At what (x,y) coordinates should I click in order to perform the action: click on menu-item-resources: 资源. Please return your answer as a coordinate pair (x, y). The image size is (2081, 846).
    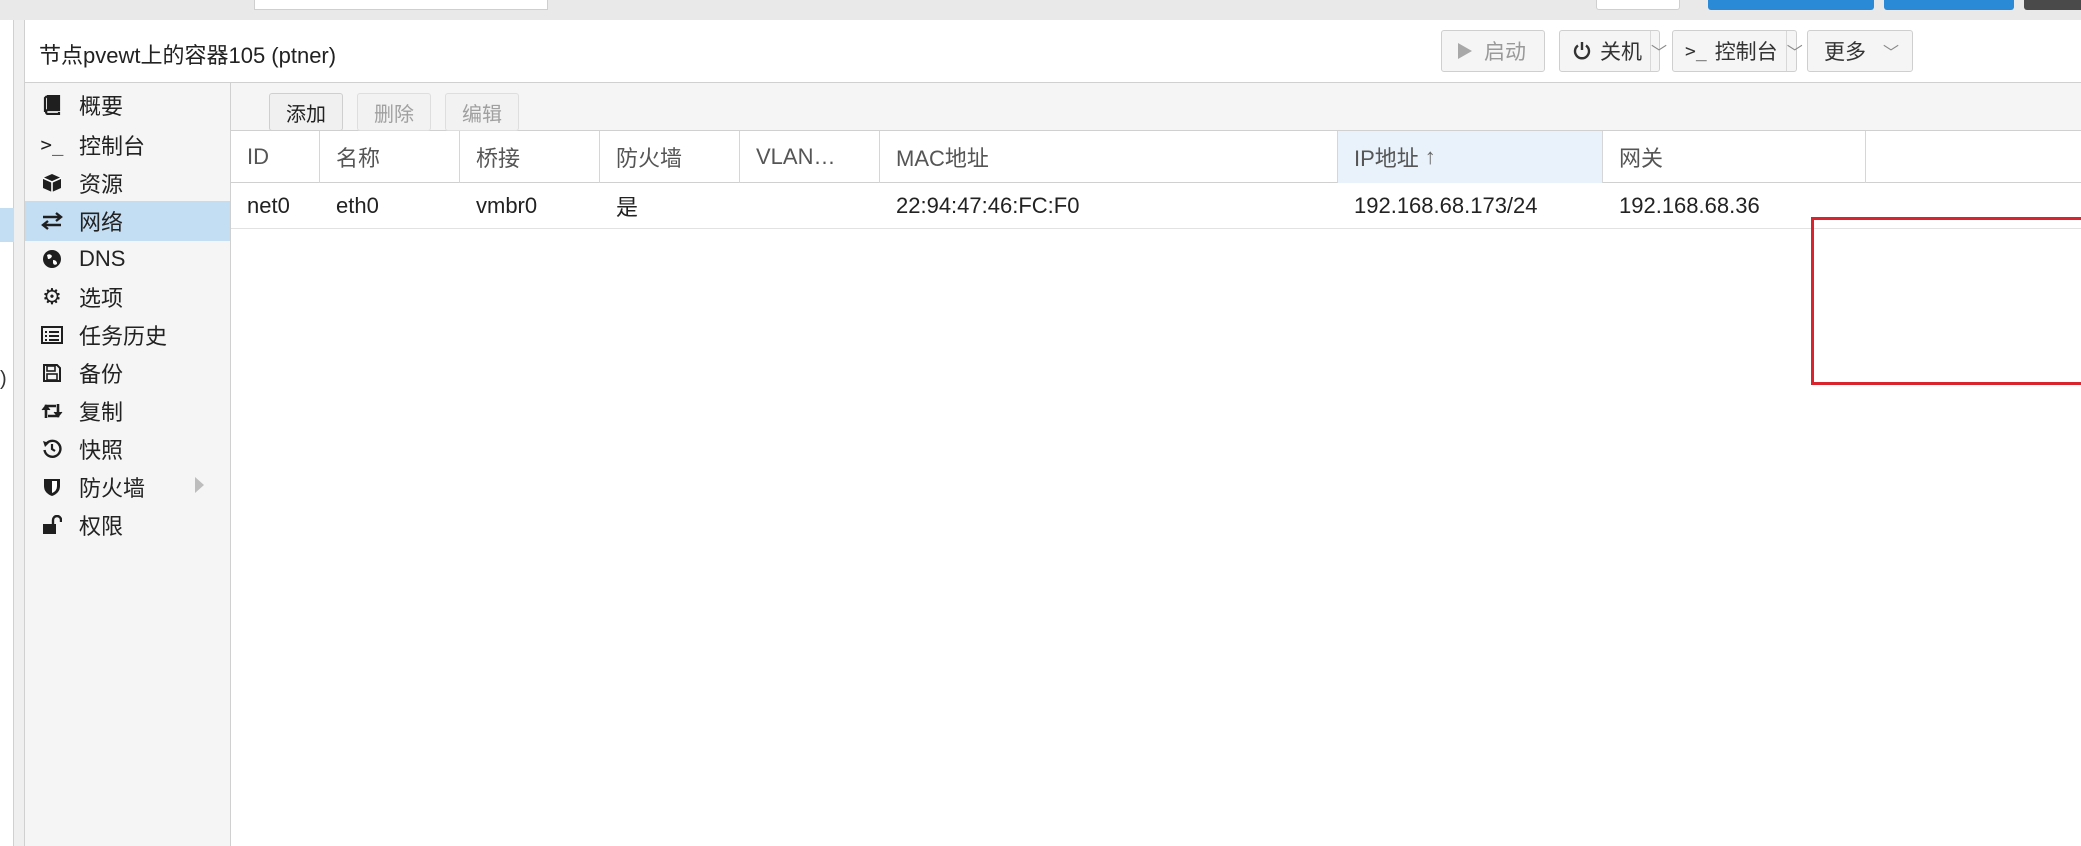
    Looking at the image, I should click on (127, 183).